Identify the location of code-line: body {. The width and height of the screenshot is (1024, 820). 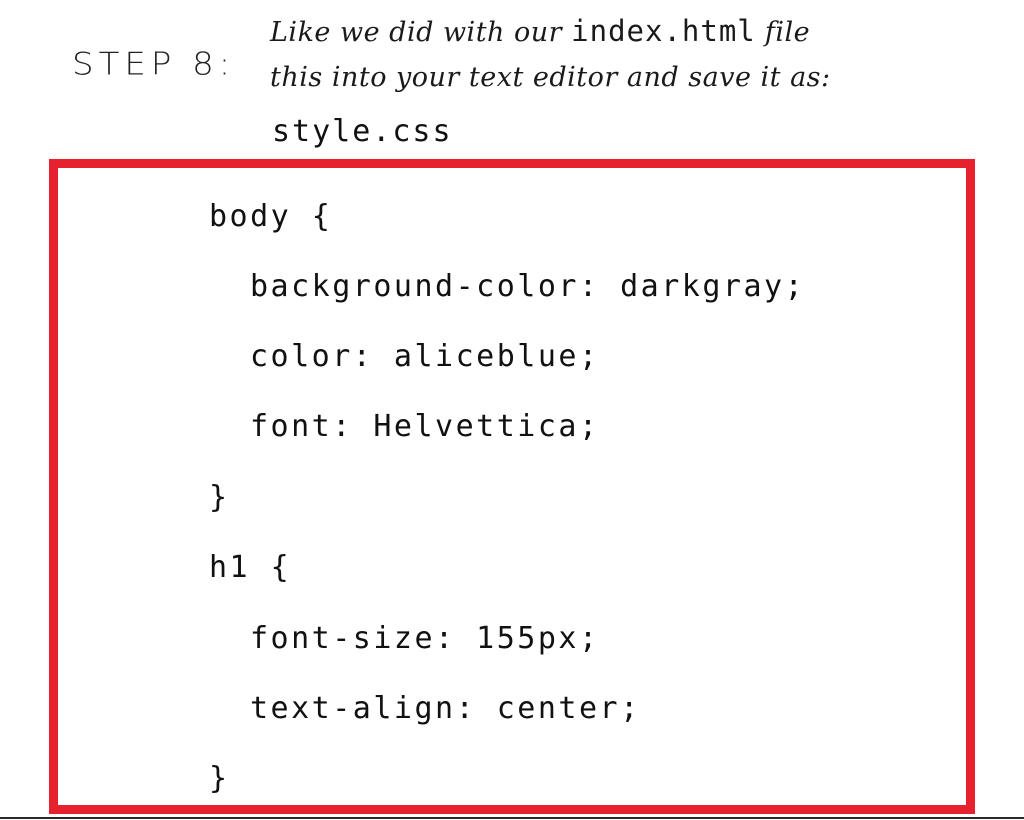
(271, 216).